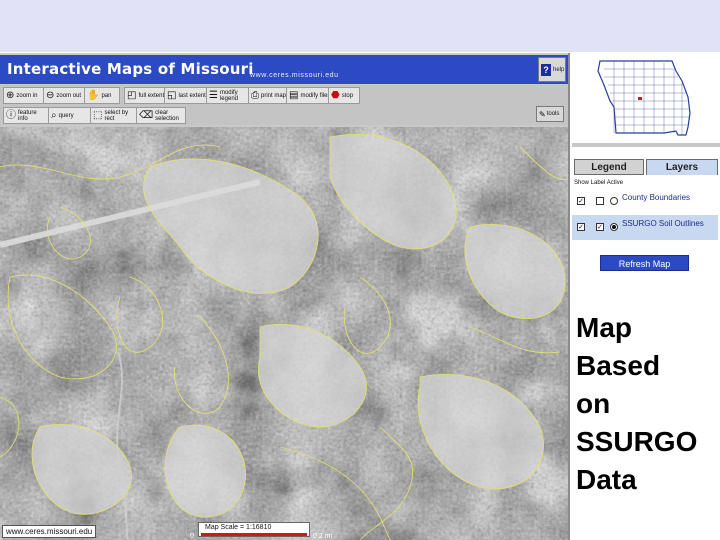 The height and width of the screenshot is (540, 720). I want to click on label-checkbox, so click(600, 201).